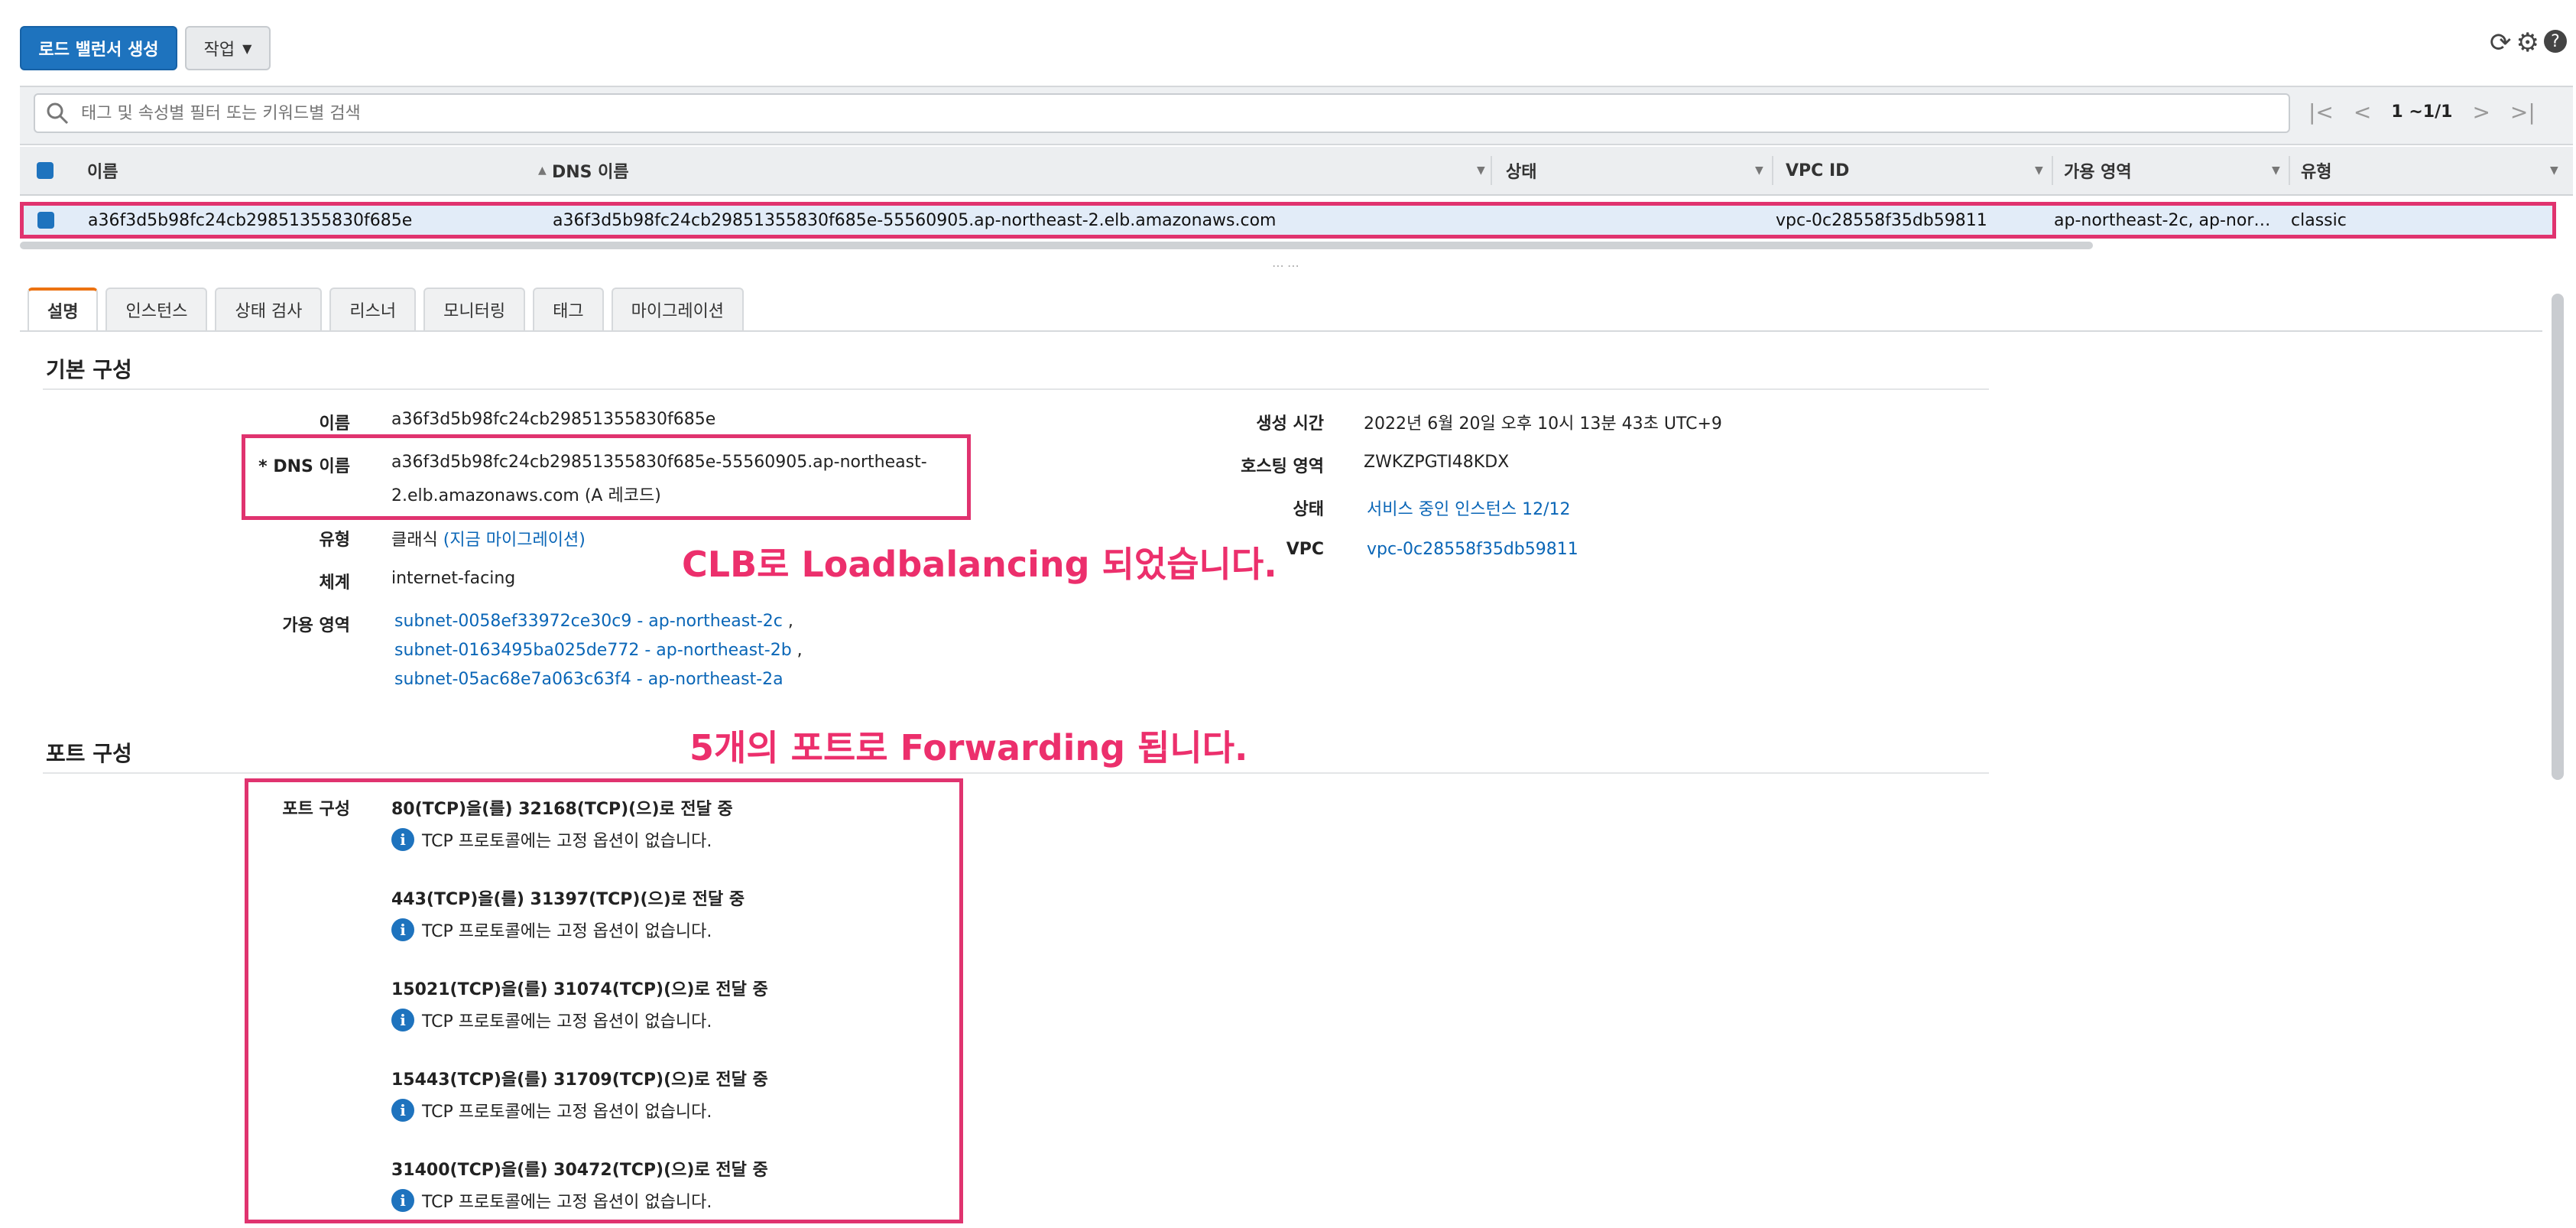  What do you see at coordinates (58, 113) in the screenshot?
I see `search-icon` at bounding box center [58, 113].